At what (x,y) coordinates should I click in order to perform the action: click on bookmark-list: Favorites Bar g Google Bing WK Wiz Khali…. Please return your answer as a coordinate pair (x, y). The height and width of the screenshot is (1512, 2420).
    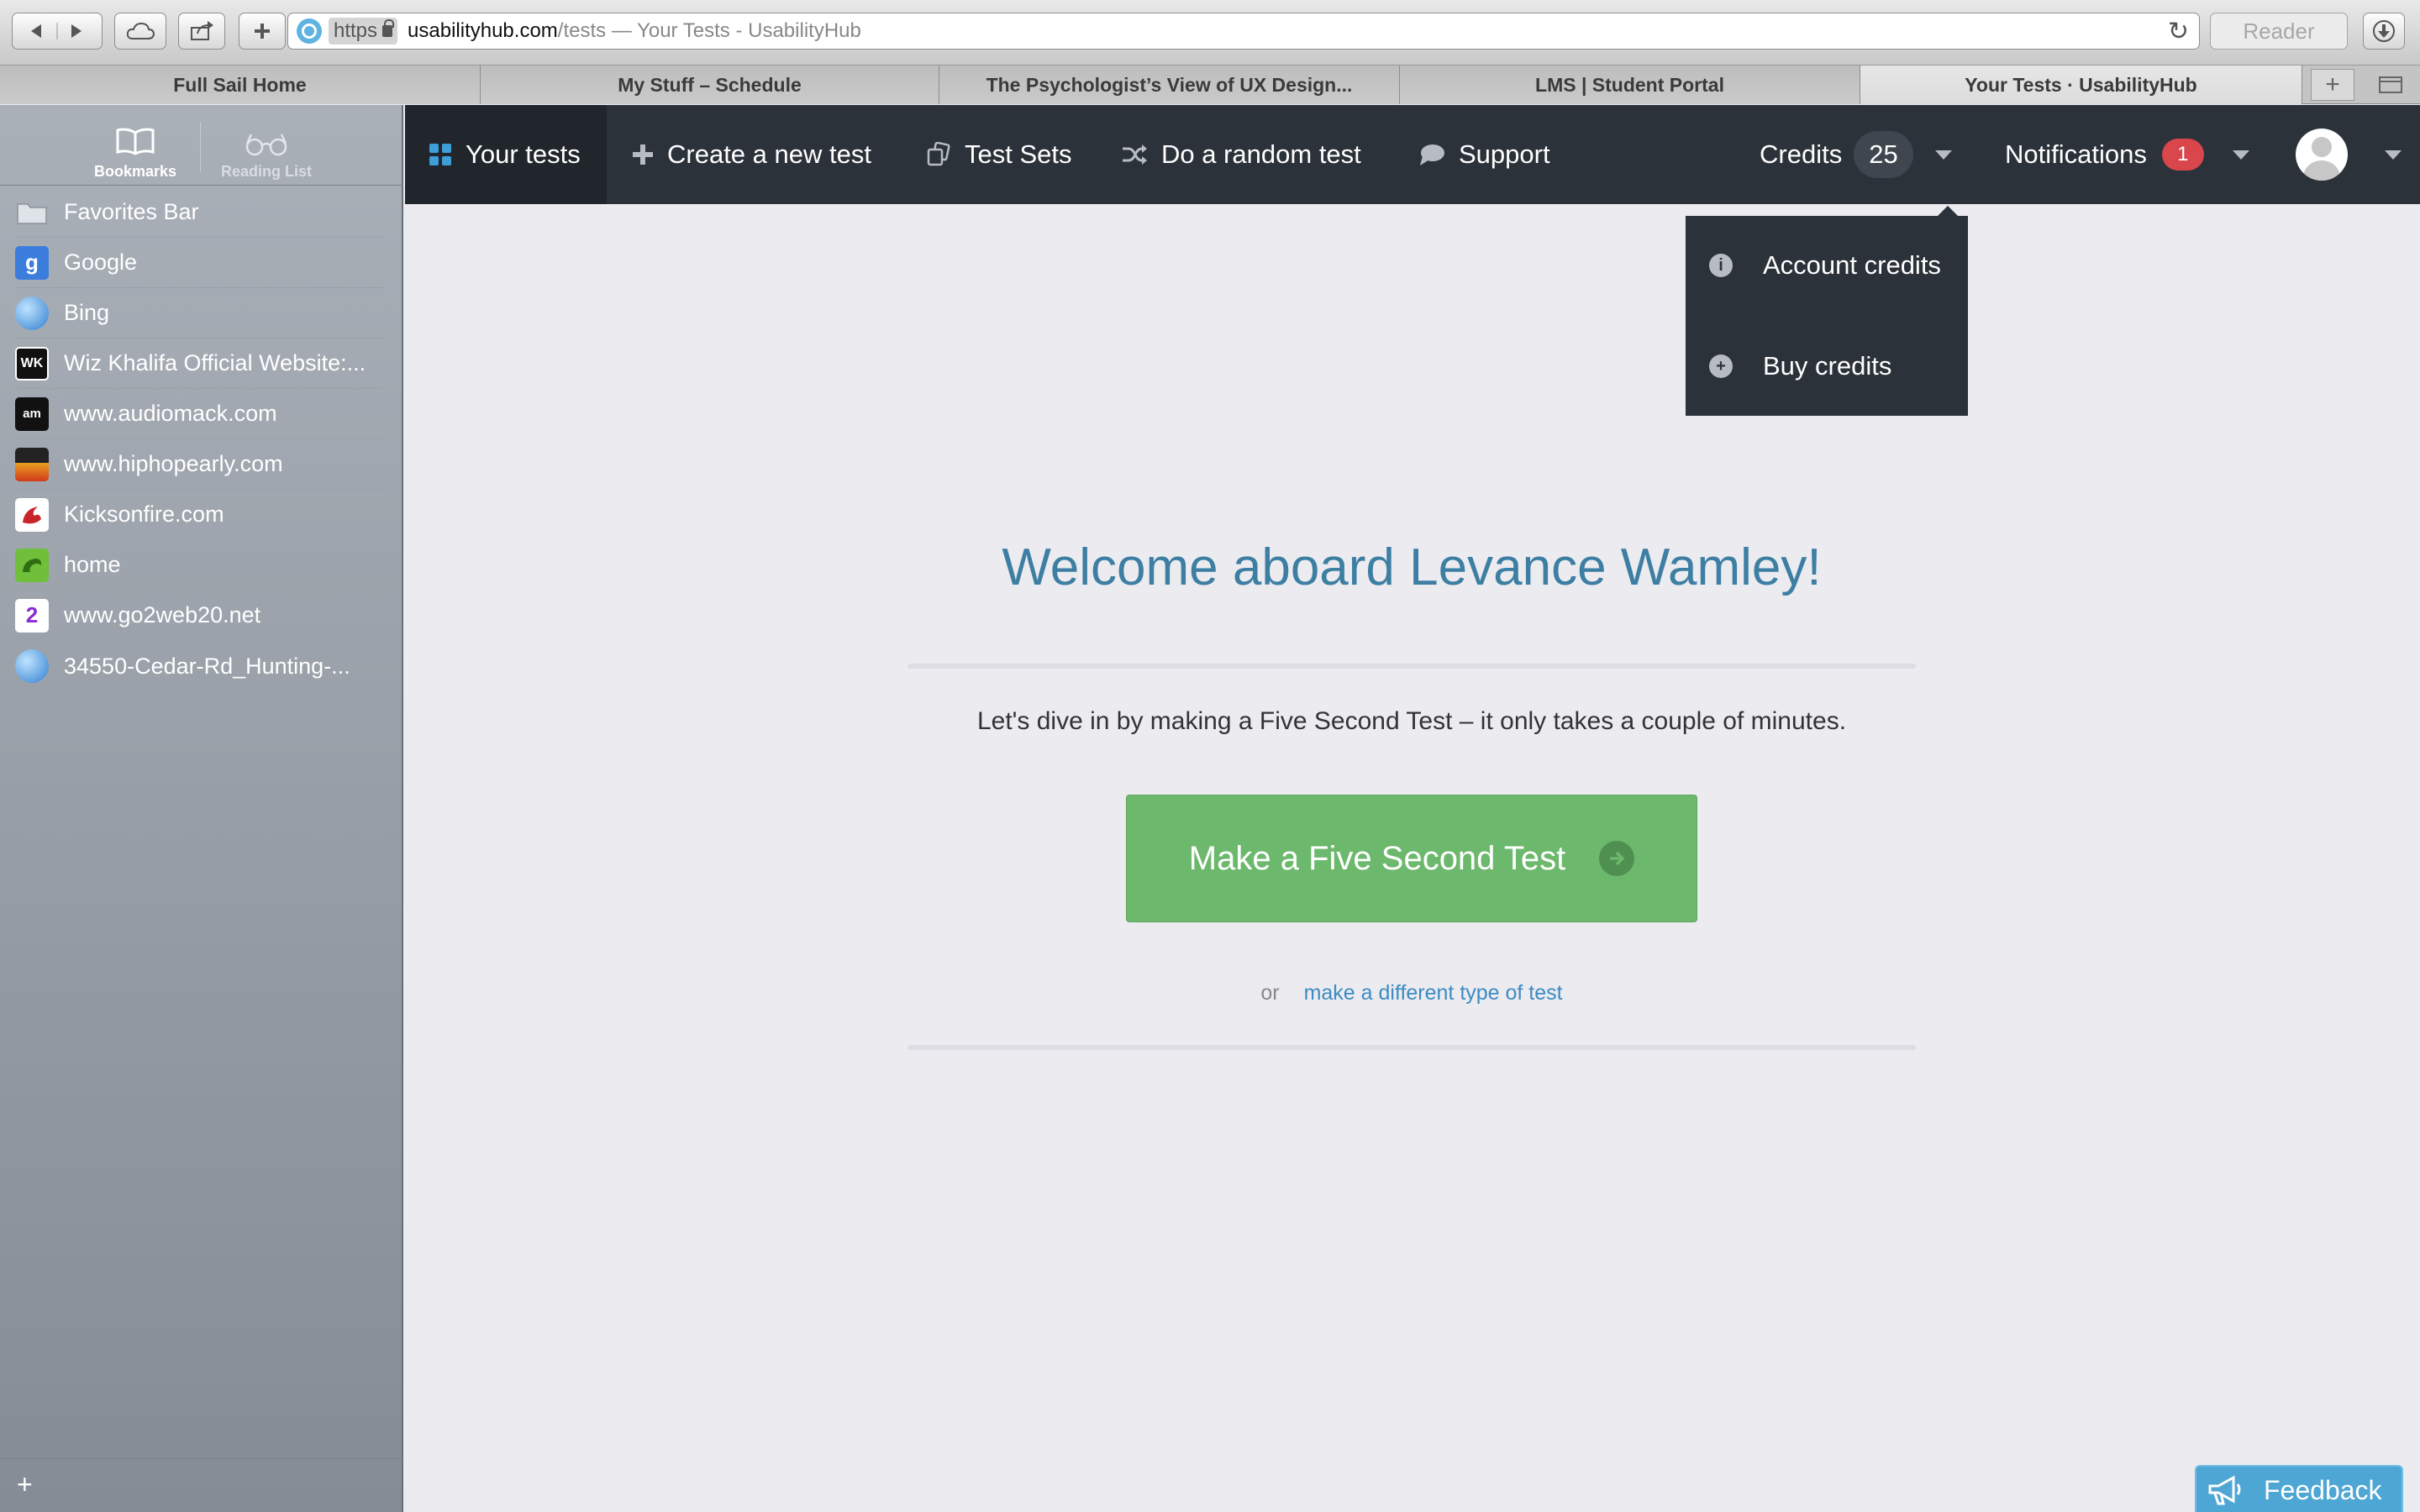
    Looking at the image, I should click on (202, 439).